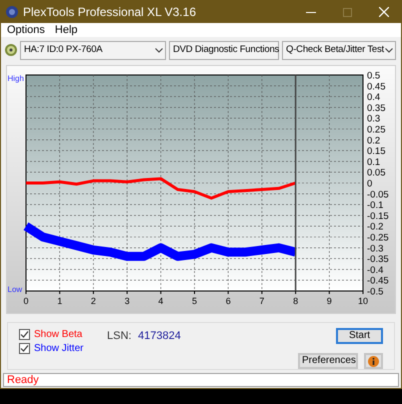 This screenshot has height=404, width=402. I want to click on tick-label: 1, so click(59, 301).